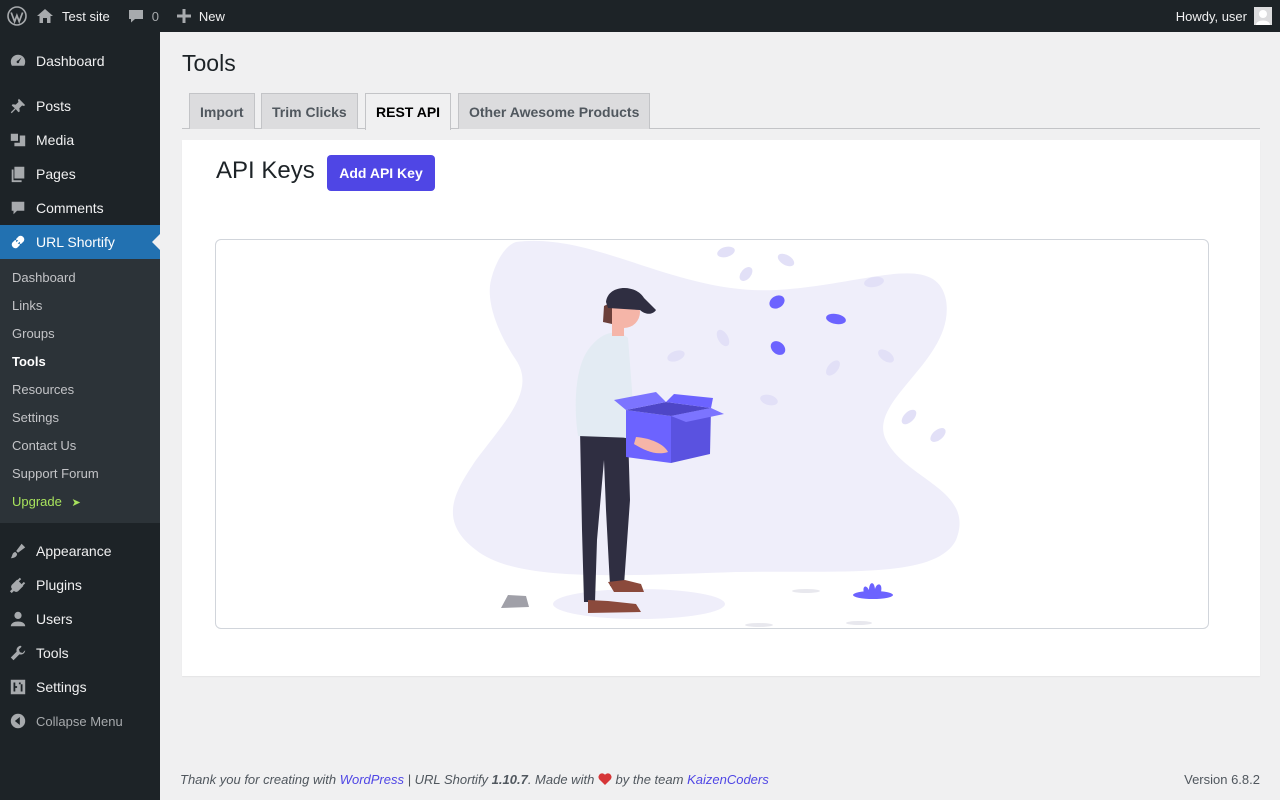 Image resolution: width=1280 pixels, height=800 pixels. I want to click on upgrade-label: Upgrade, so click(37, 501).